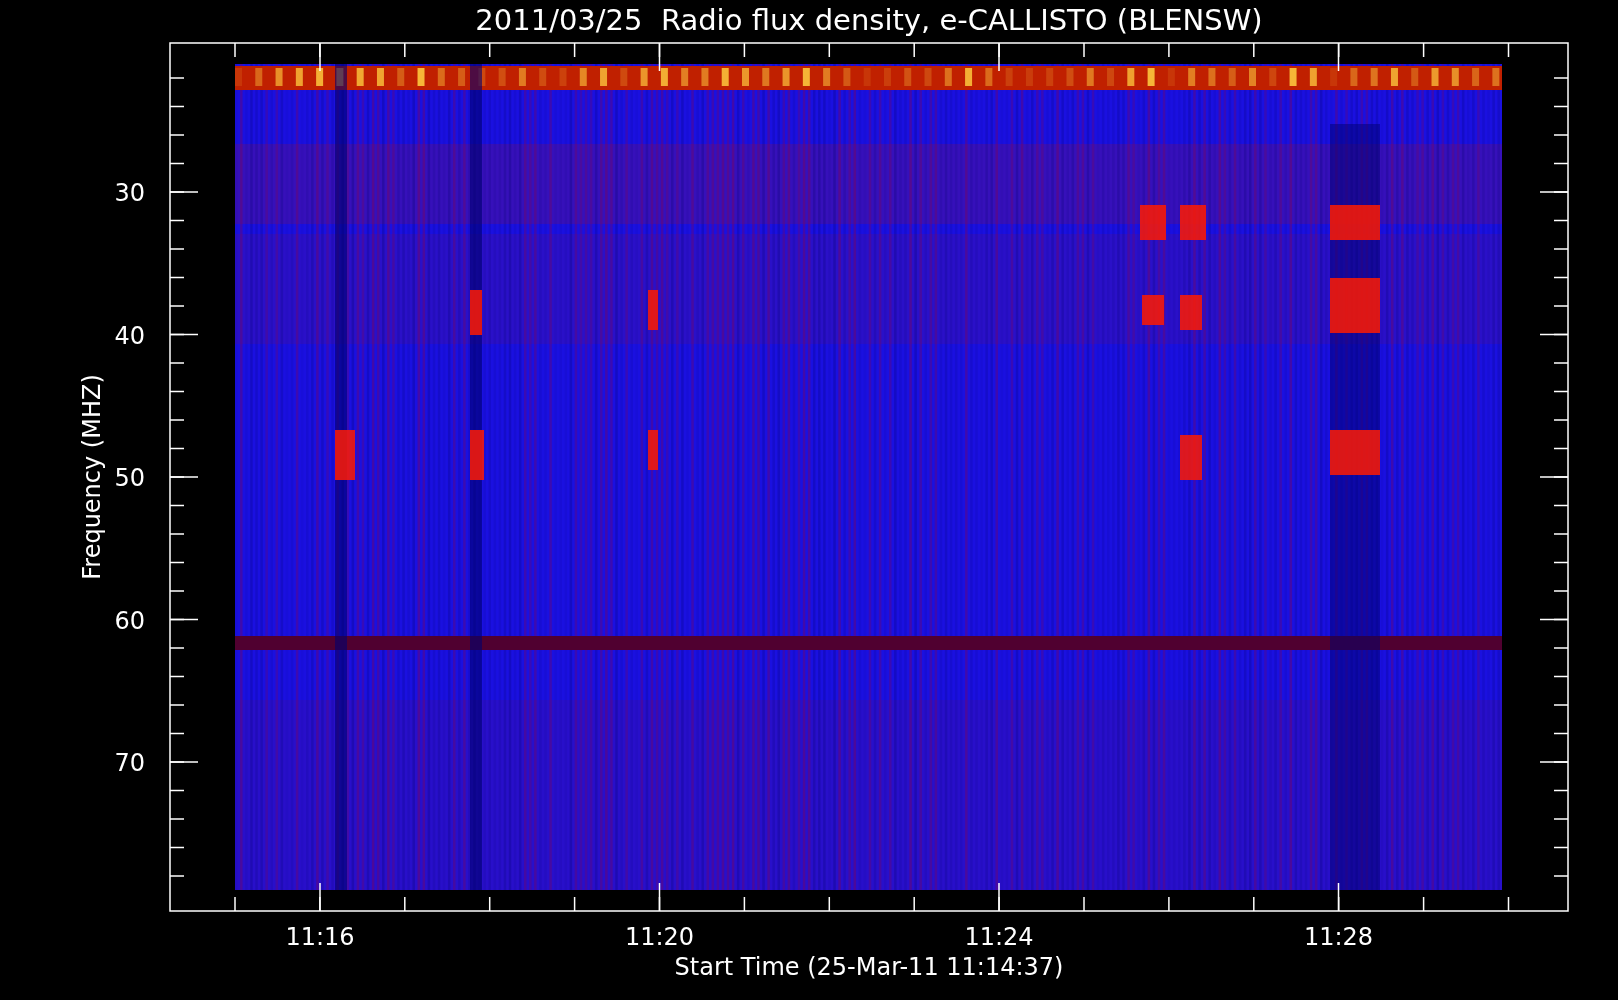 The width and height of the screenshot is (1618, 1000). What do you see at coordinates (129, 193) in the screenshot?
I see `y-tick-label: 30` at bounding box center [129, 193].